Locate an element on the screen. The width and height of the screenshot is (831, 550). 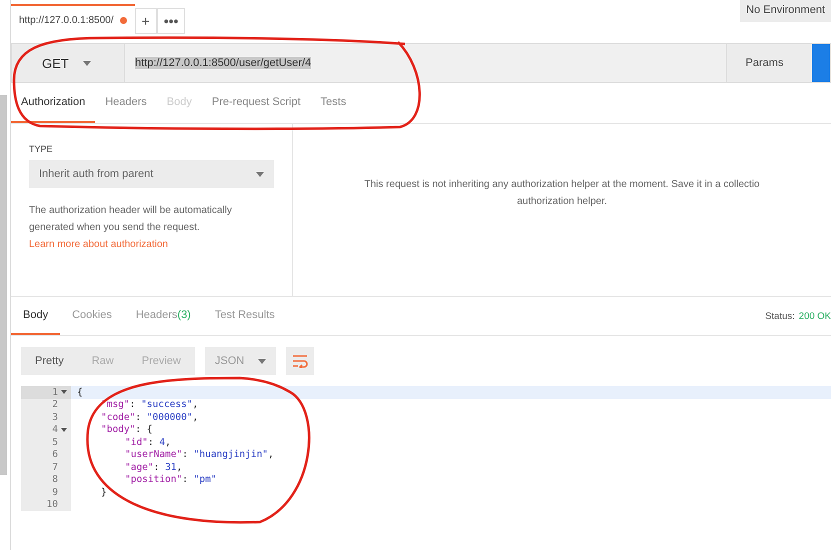
line-number: 10 is located at coordinates (52, 504).